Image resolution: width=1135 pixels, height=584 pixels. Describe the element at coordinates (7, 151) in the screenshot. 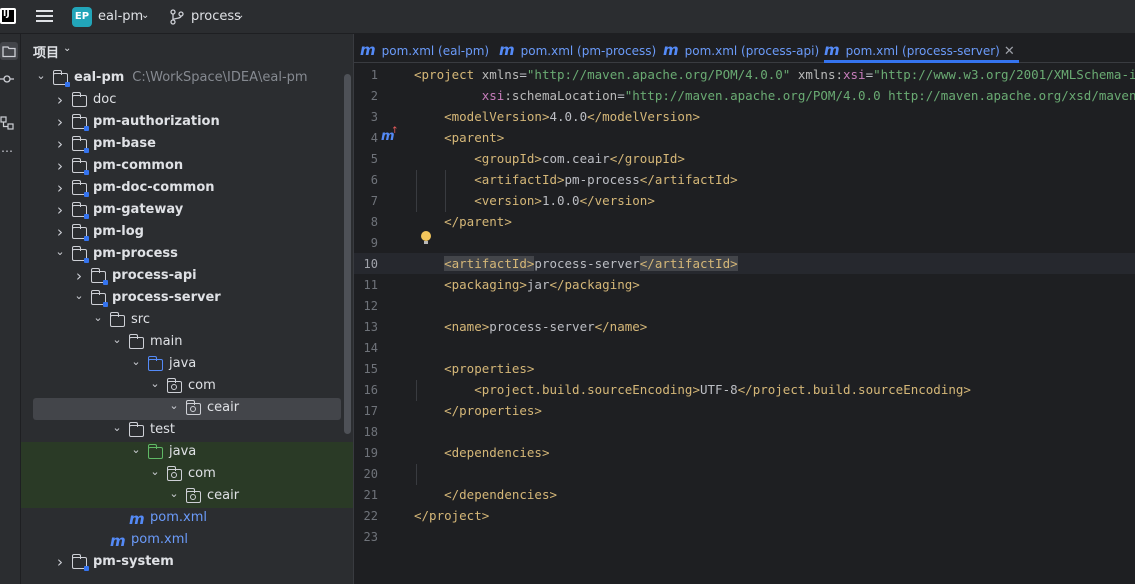

I see `more-tools-icon: ⋯` at that location.